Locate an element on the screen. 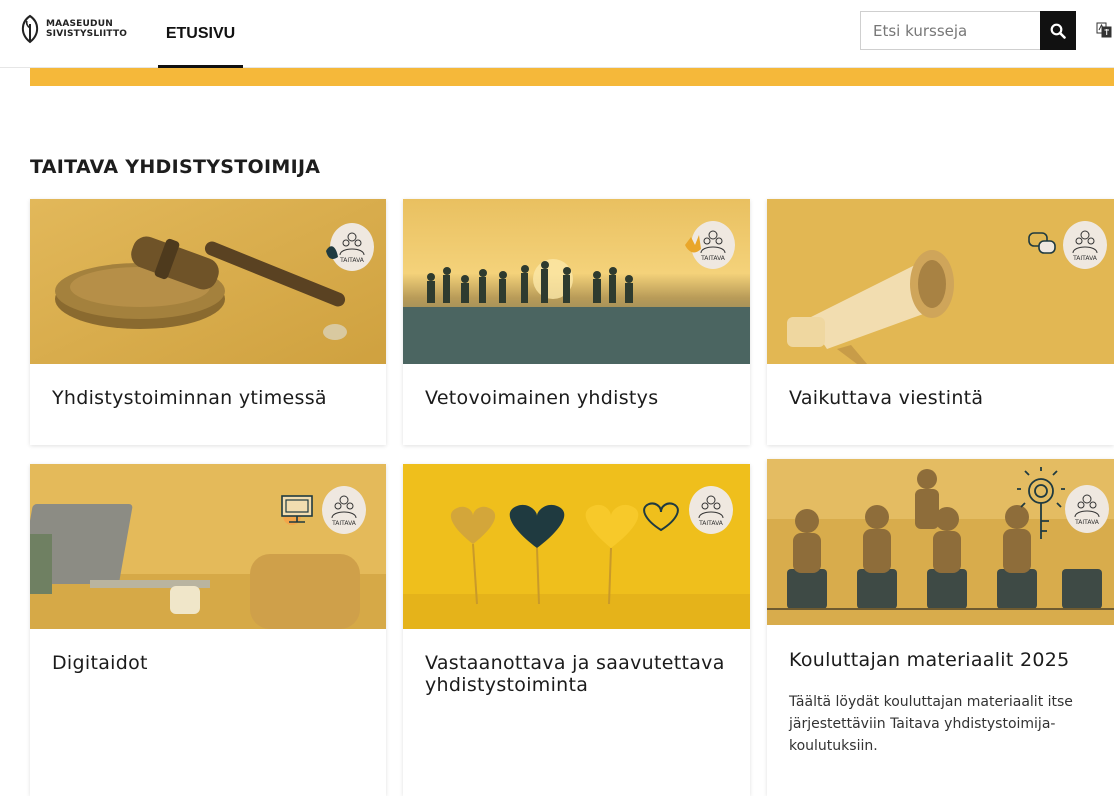 The width and height of the screenshot is (1114, 796). logo-line-2: SIVISTYSLIITTO is located at coordinates (87, 34).